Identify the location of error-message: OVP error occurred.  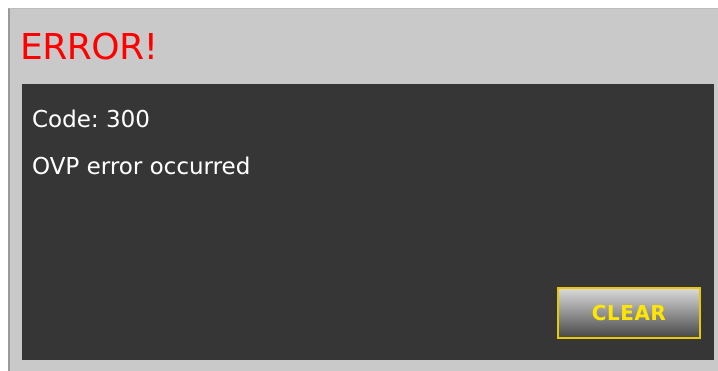
(141, 167).